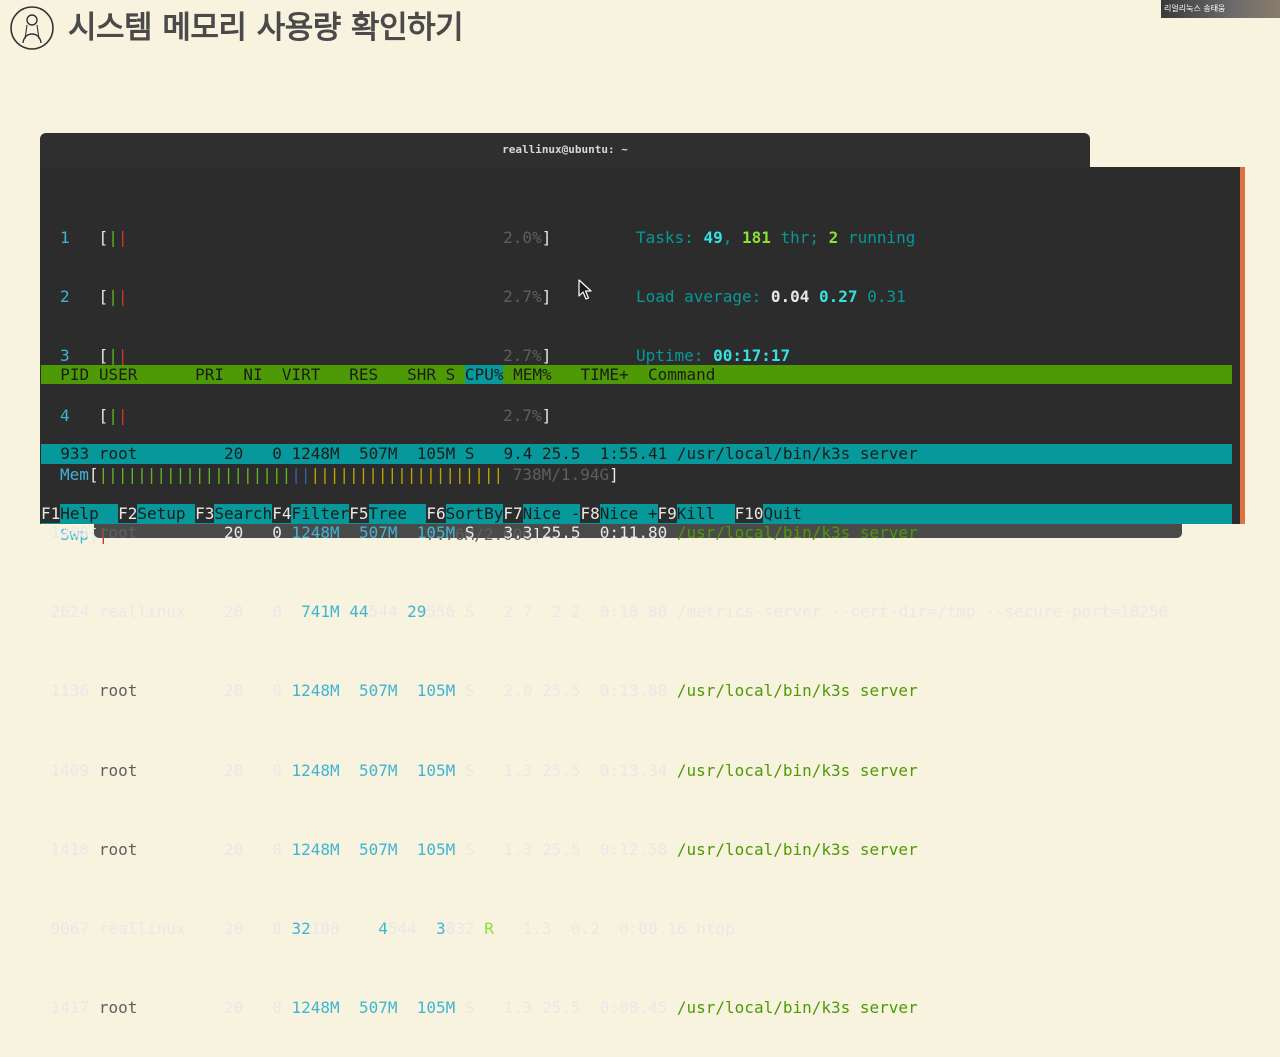  I want to click on fkey-f2: F2, so click(128, 513).